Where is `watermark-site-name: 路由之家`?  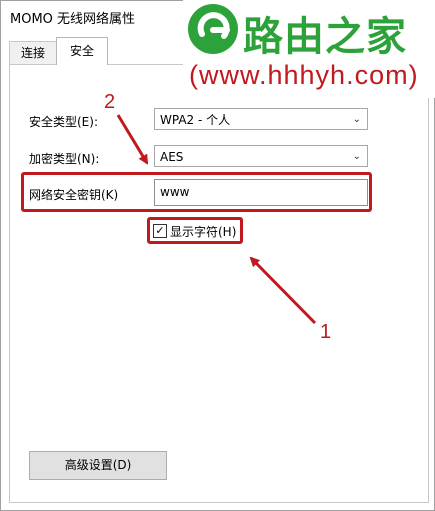
watermark-site-name: 路由之家 is located at coordinates (325, 37).